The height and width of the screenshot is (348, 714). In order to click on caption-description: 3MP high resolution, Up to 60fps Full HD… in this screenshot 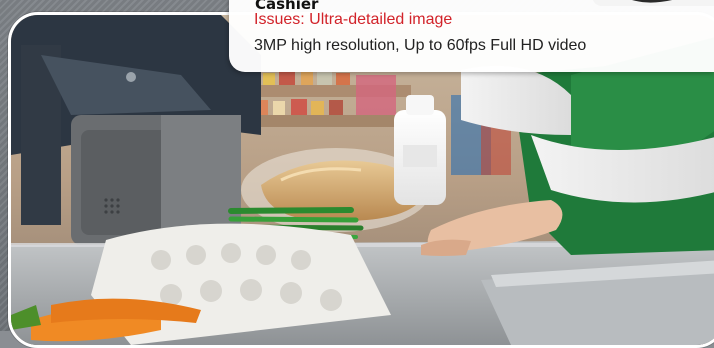, I will do `click(420, 45)`.